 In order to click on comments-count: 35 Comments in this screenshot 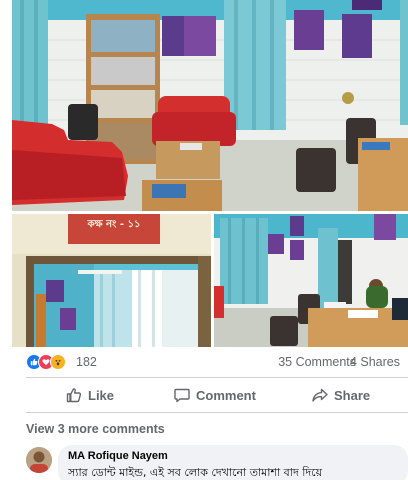, I will do `click(317, 362)`.